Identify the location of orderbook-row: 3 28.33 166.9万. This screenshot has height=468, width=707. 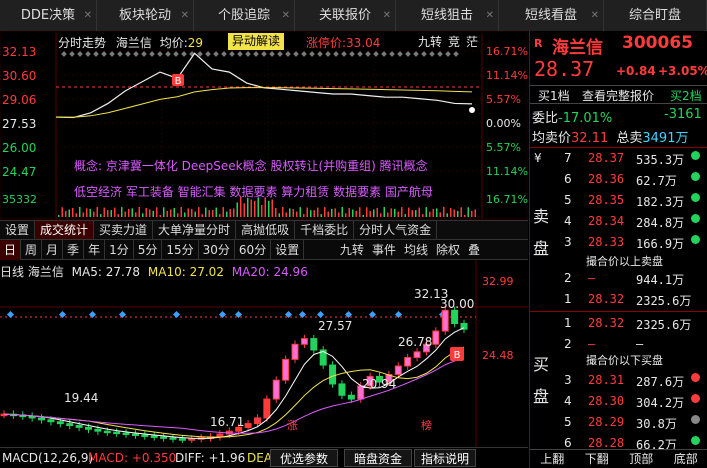
(618, 243).